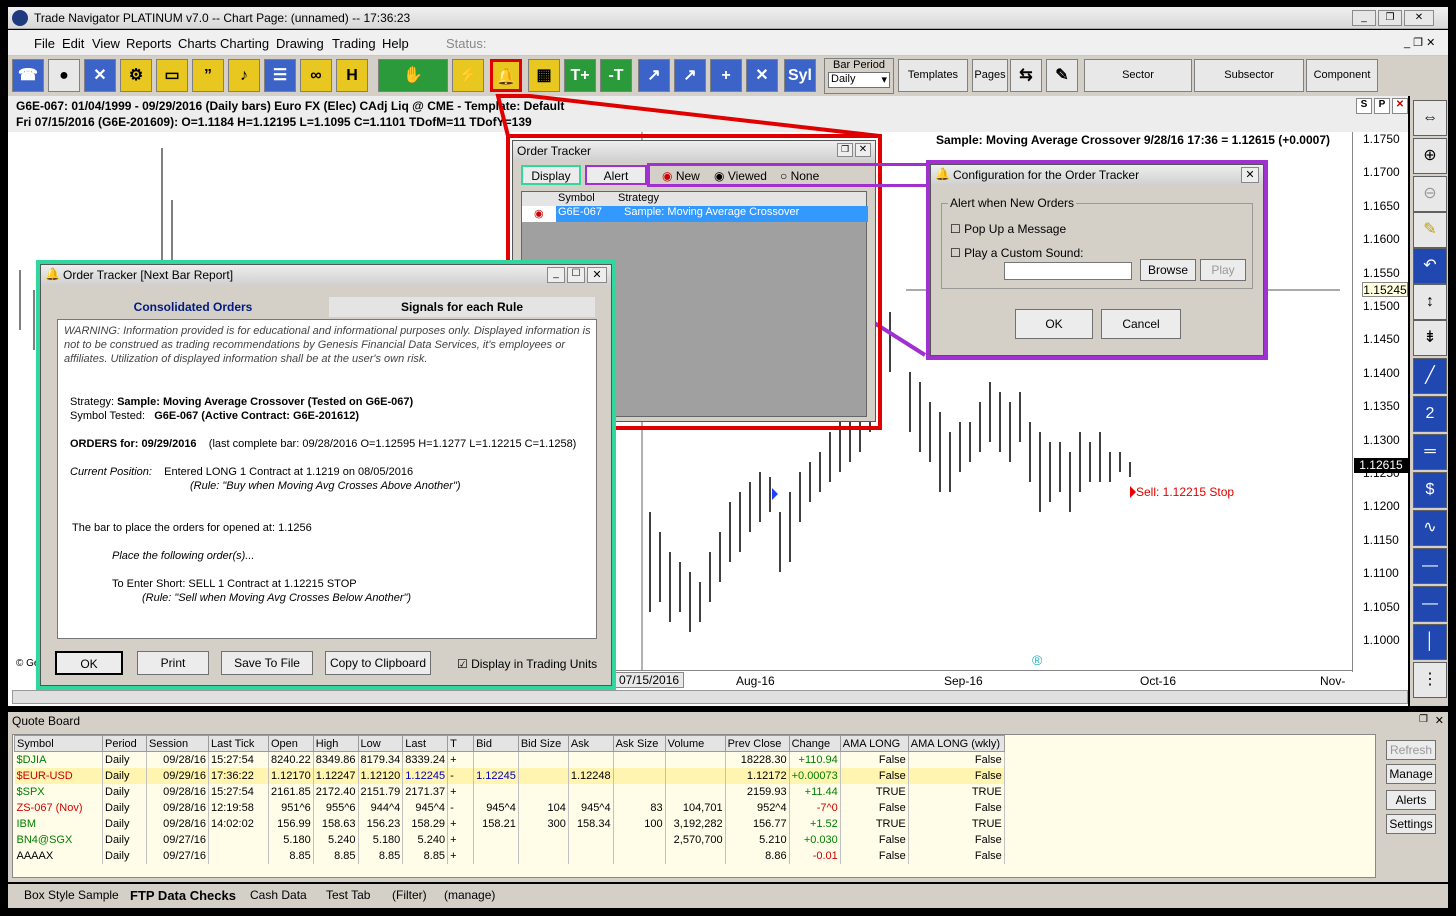 The height and width of the screenshot is (916, 1456). I want to click on keyboard-icon: ▭, so click(172, 75).